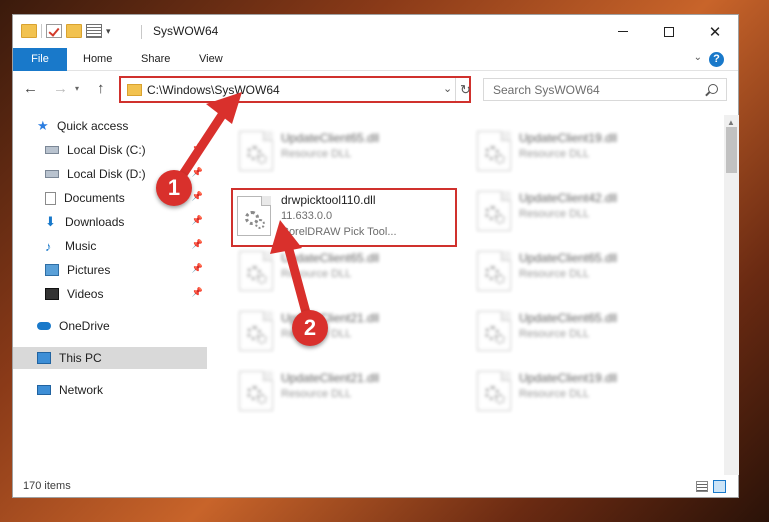 This screenshot has width=769, height=522. Describe the element at coordinates (41, 31) in the screenshot. I see `toolbar-divider` at that location.